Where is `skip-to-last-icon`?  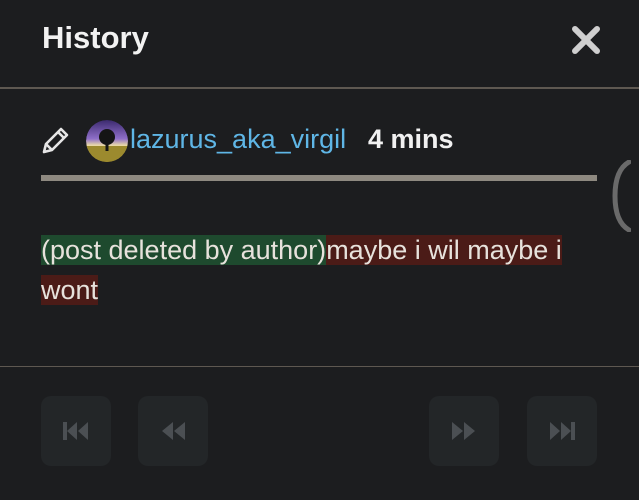 skip-to-last-icon is located at coordinates (562, 431).